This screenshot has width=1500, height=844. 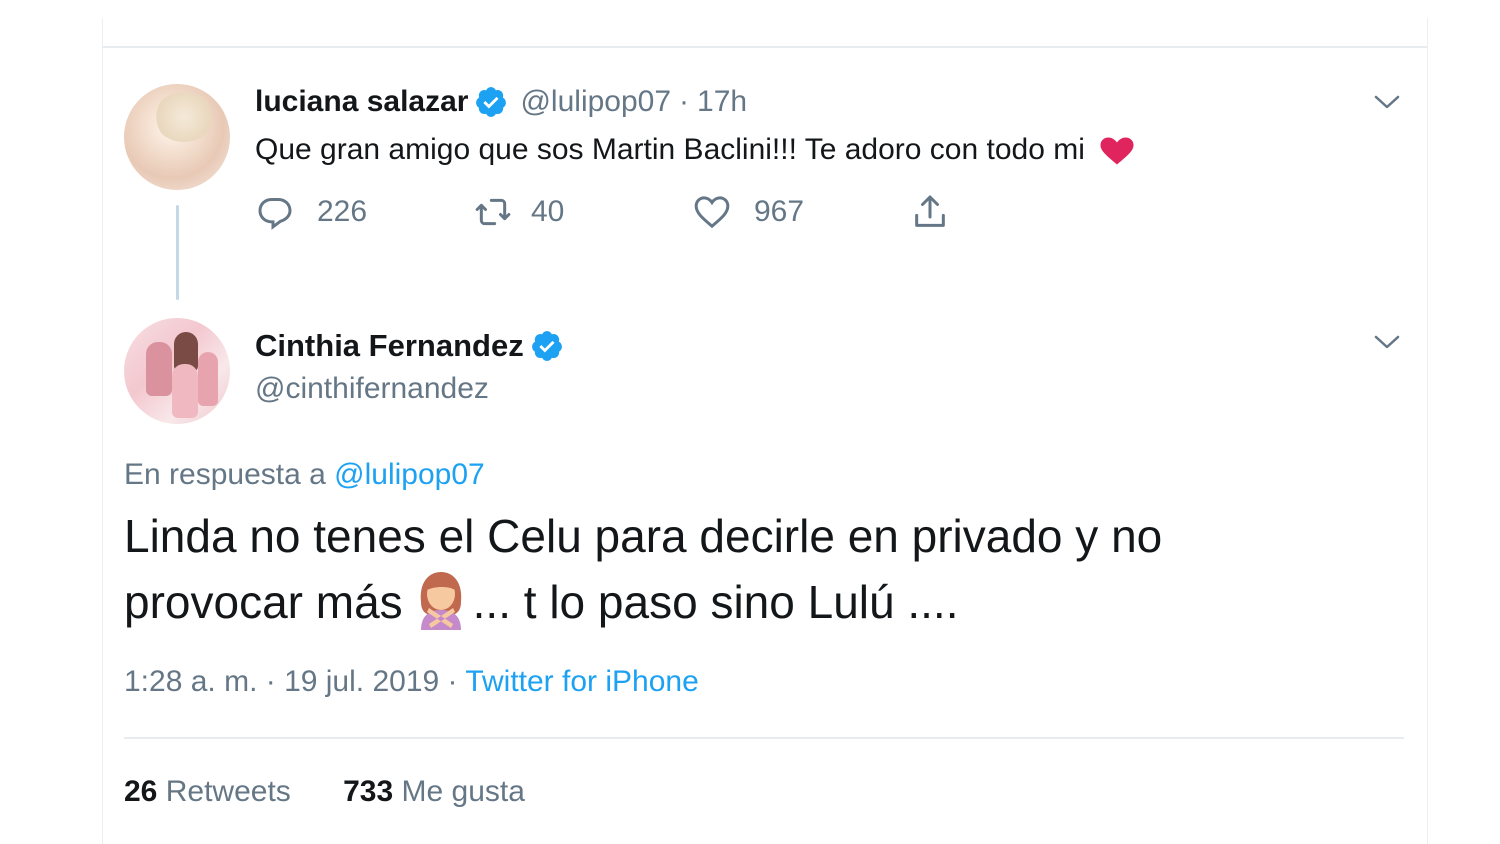 I want to click on reply-prefix: En respuesta a, so click(x=225, y=474).